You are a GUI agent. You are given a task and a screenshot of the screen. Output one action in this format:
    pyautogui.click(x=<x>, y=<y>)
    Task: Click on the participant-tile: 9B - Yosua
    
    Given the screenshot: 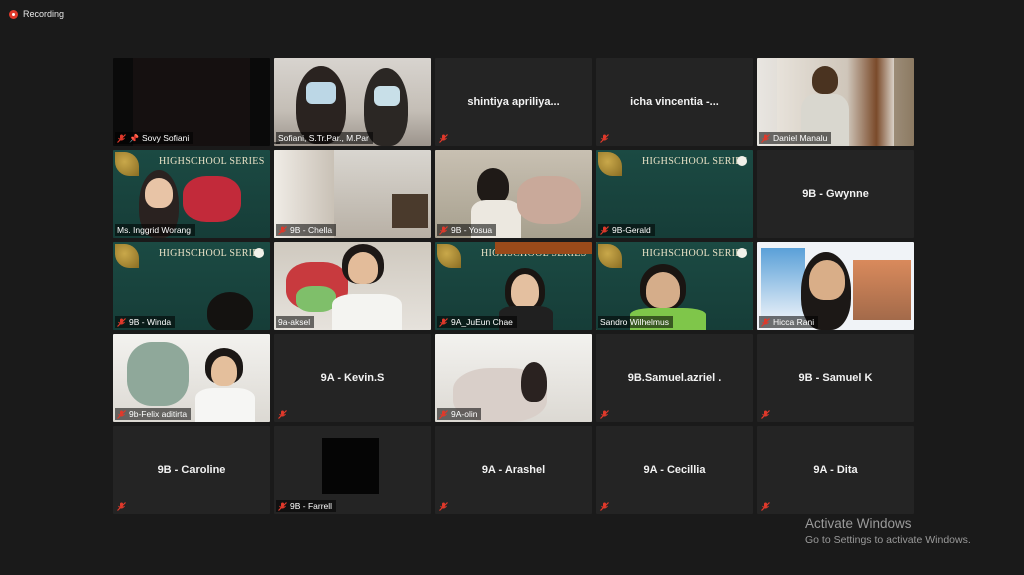 What is the action you would take?
    pyautogui.click(x=513, y=194)
    